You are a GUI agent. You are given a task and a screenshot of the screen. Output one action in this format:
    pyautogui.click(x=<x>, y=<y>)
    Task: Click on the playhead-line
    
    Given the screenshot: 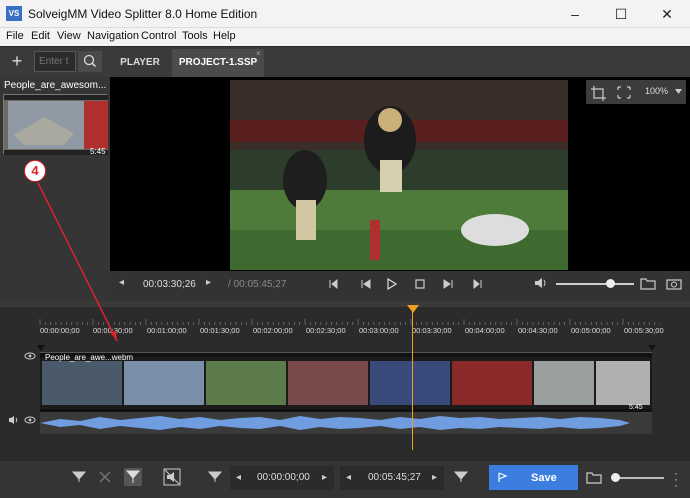 What is the action you would take?
    pyautogui.click(x=412, y=380)
    